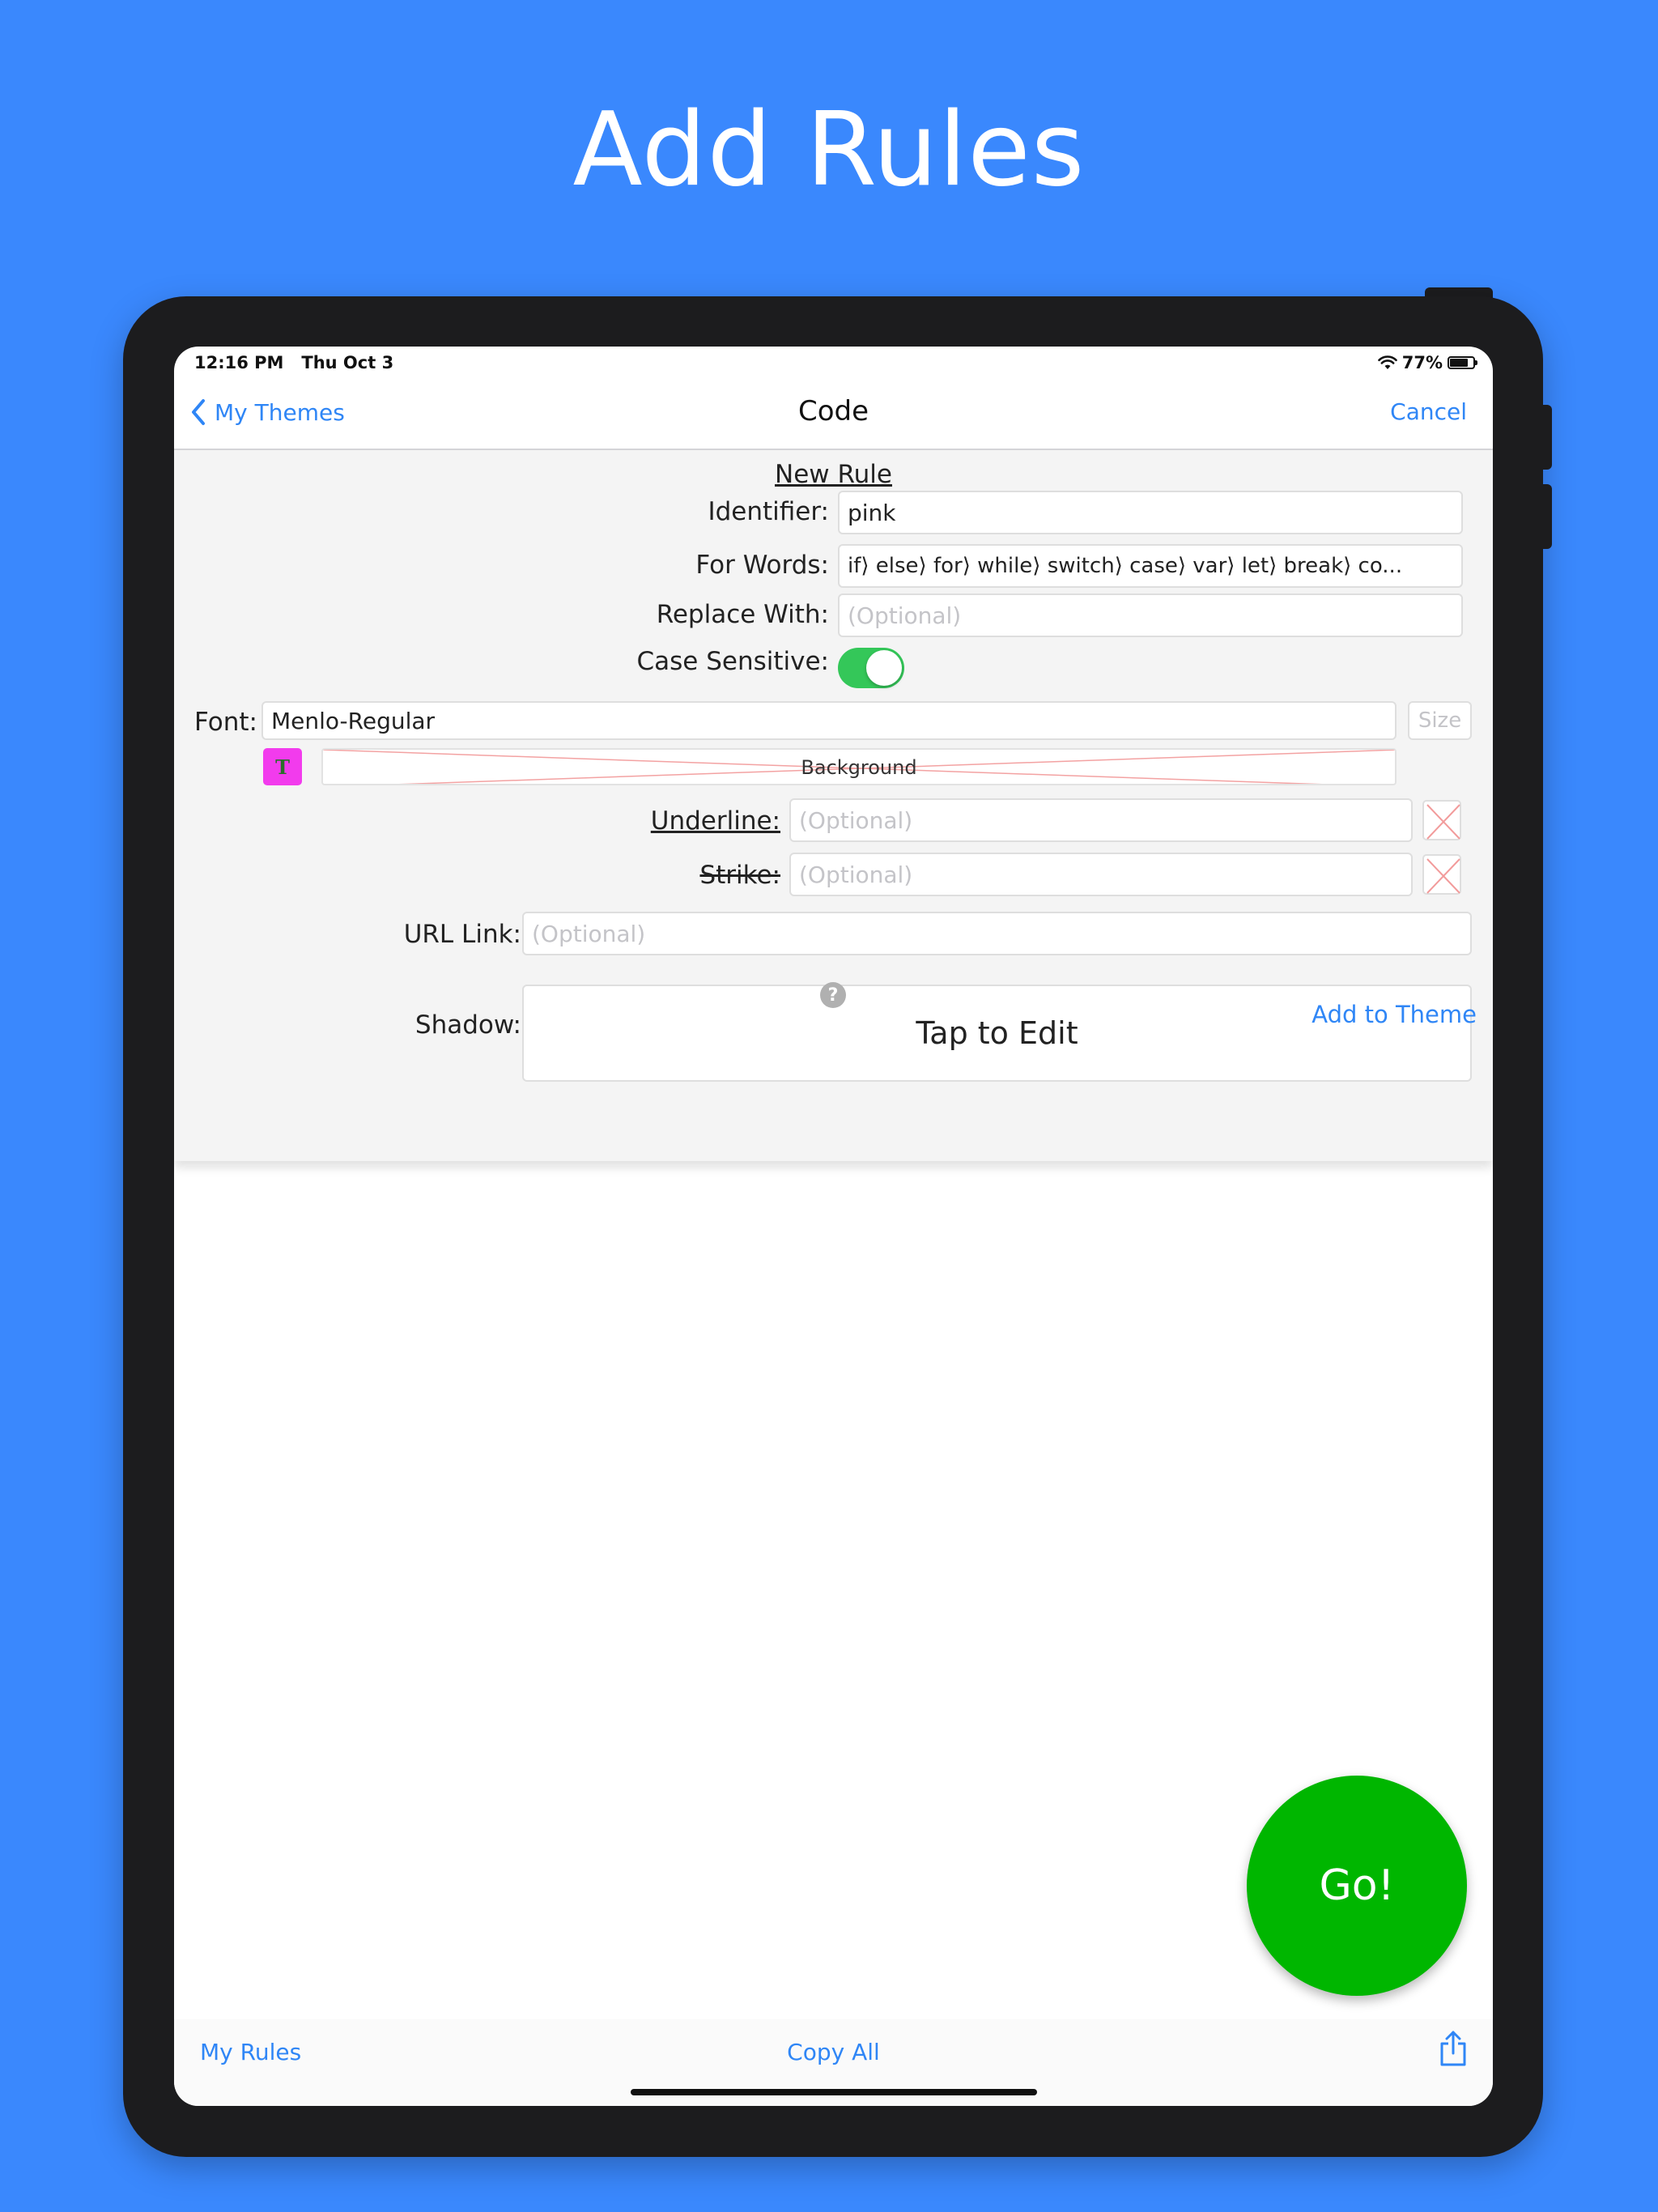 Image resolution: width=1658 pixels, height=2212 pixels. I want to click on font-size-field: Size, so click(1440, 720).